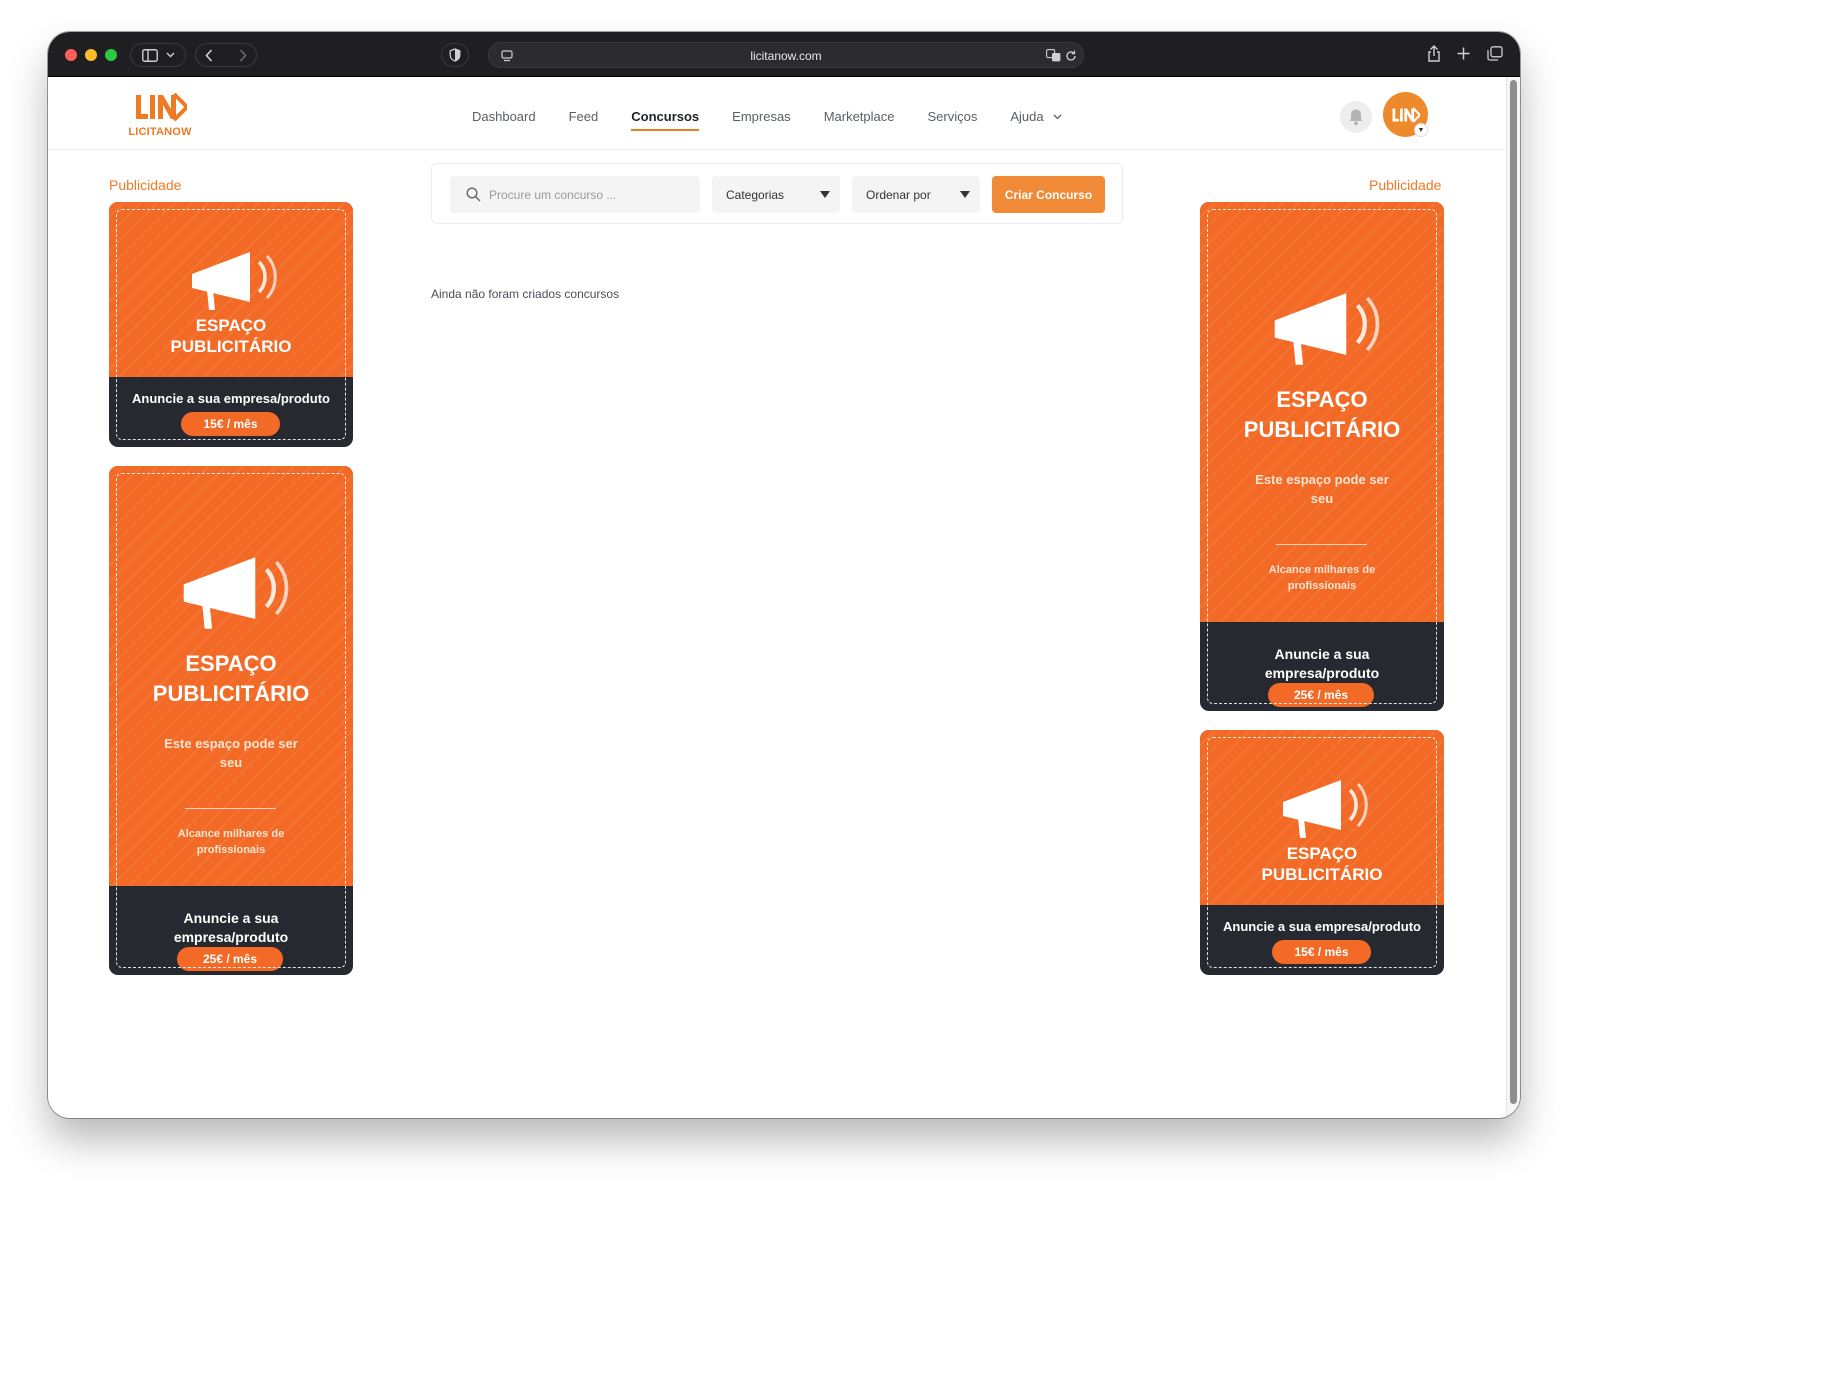  I want to click on nav-feed: Feed, so click(584, 116).